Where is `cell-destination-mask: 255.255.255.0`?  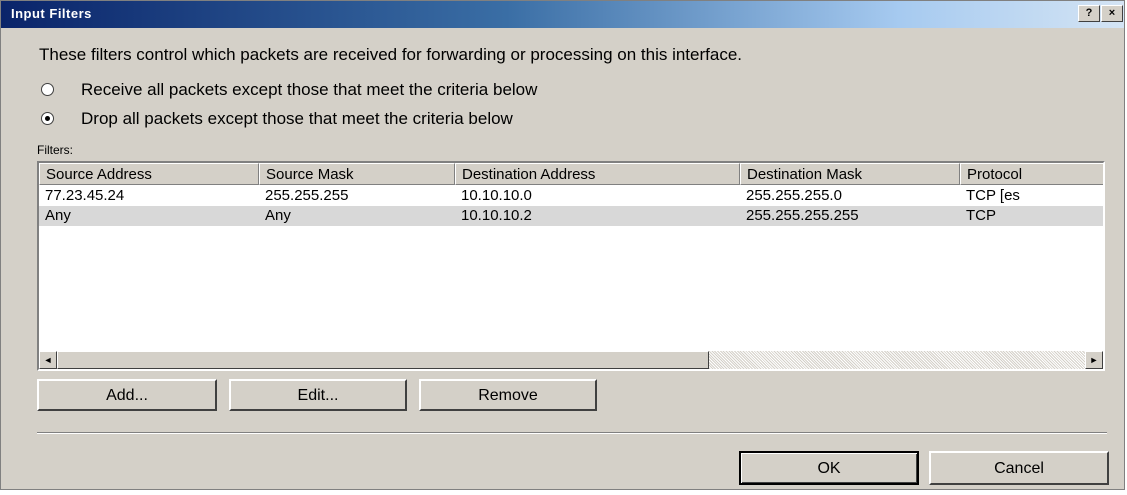
cell-destination-mask: 255.255.255.0 is located at coordinates (794, 195).